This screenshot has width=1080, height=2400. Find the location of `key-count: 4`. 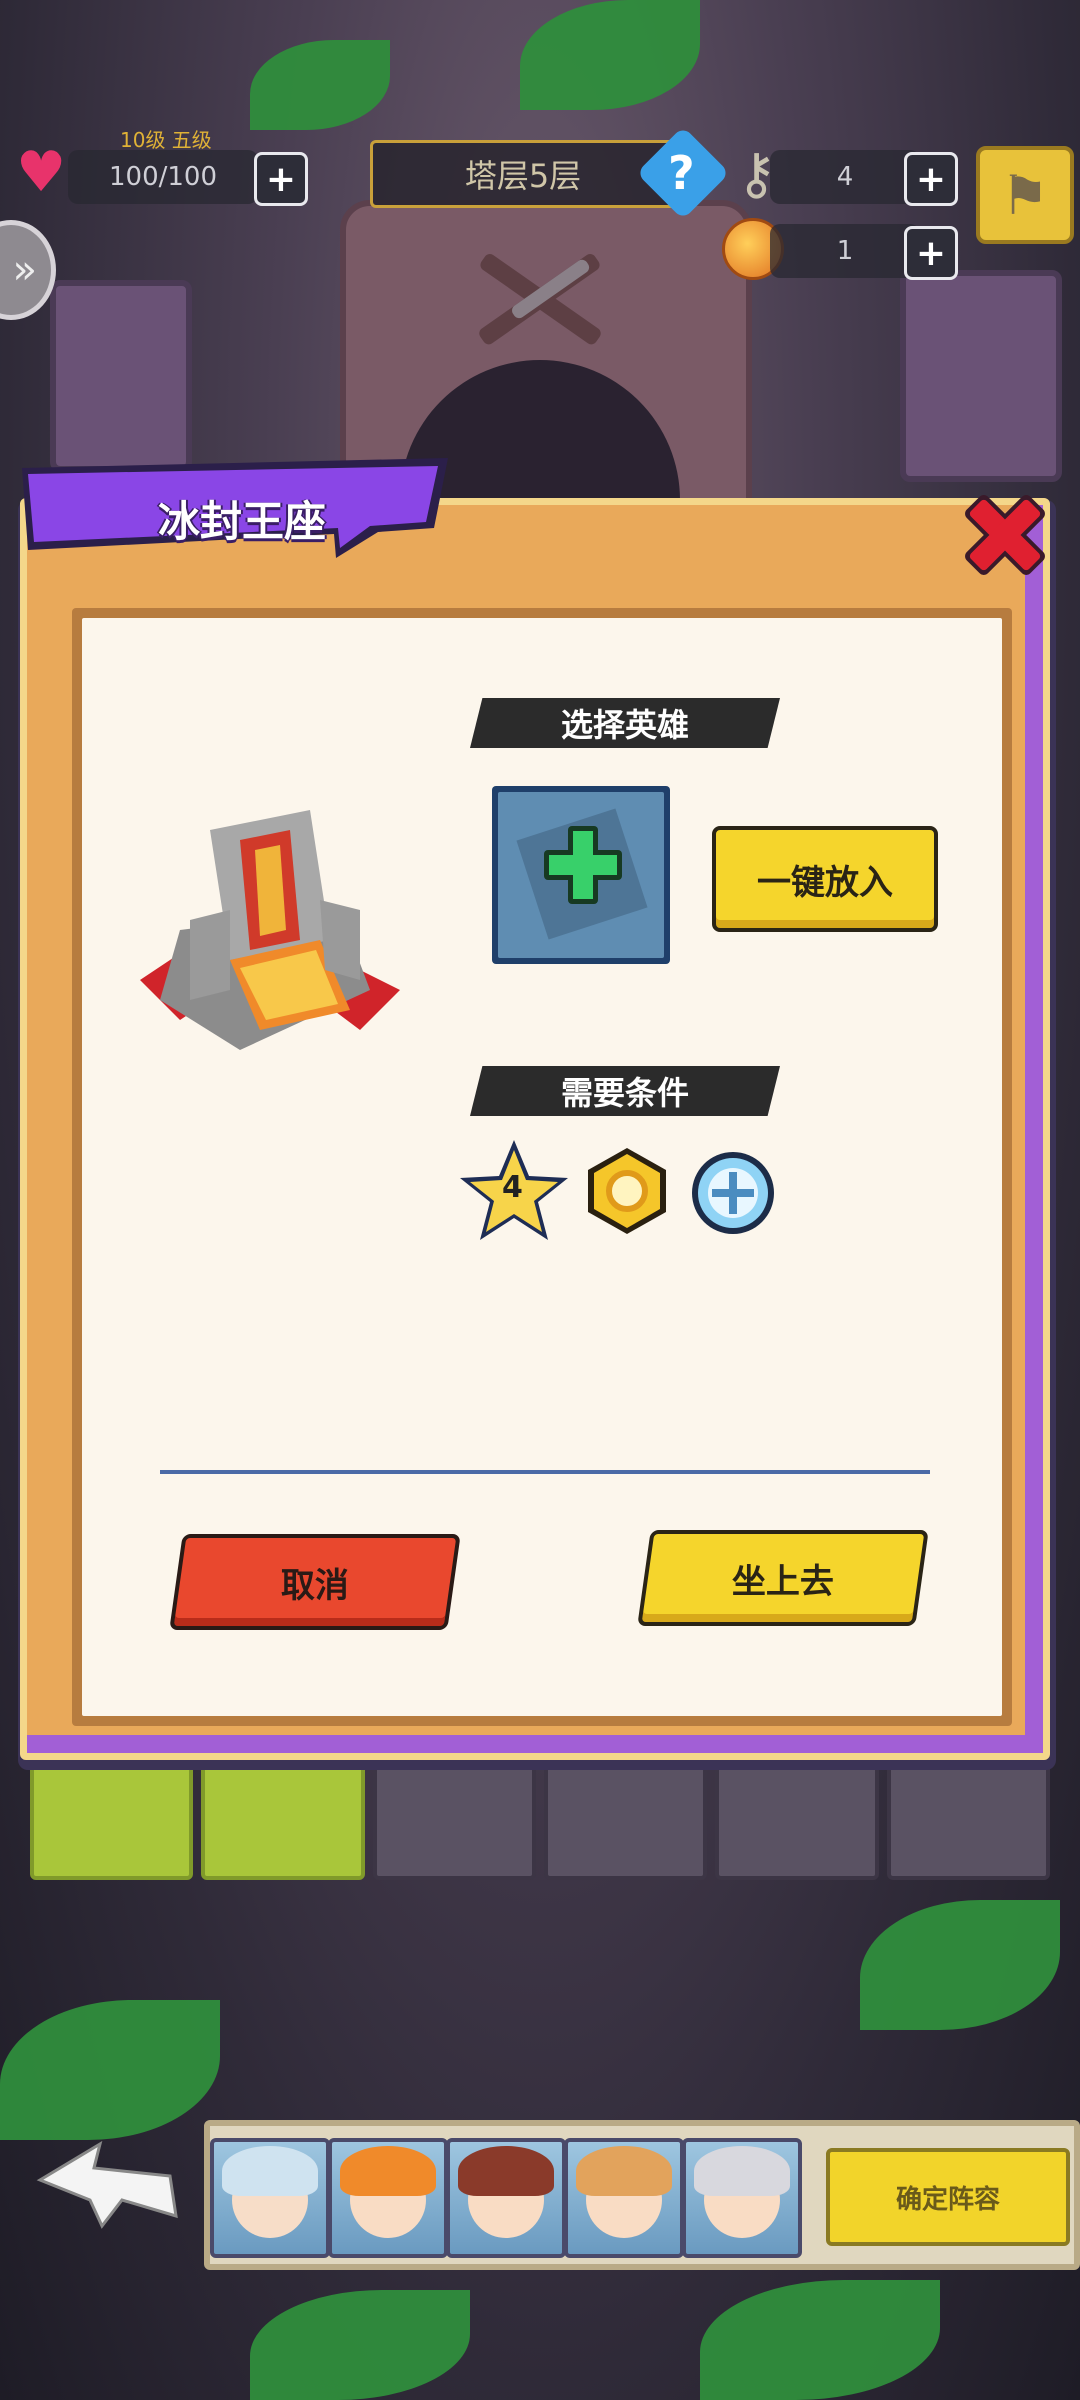

key-count: 4 is located at coordinates (845, 177).